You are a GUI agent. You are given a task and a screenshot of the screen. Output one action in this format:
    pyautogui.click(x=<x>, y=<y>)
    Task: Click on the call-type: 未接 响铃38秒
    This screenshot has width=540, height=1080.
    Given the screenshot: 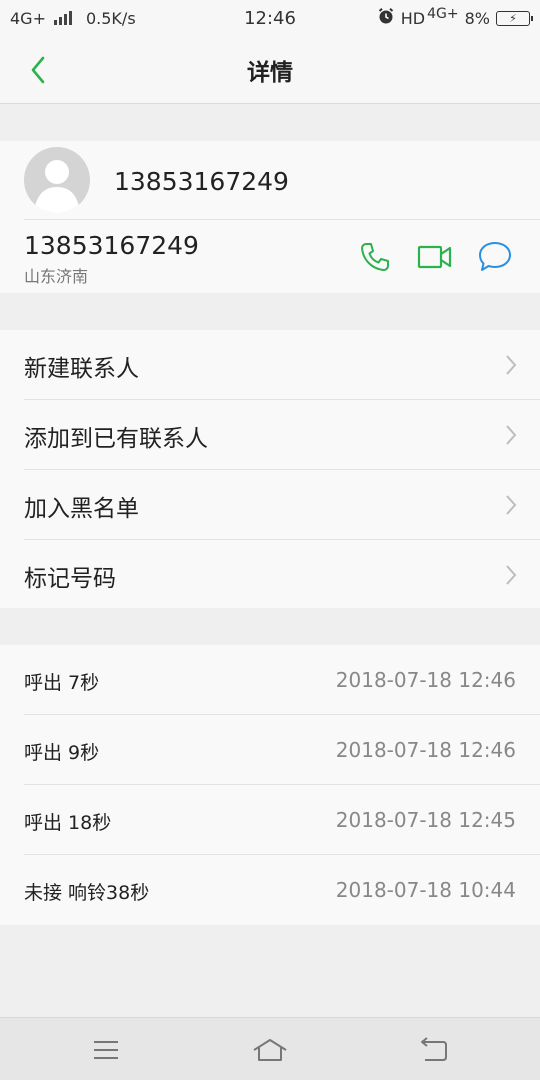 What is the action you would take?
    pyautogui.click(x=87, y=893)
    